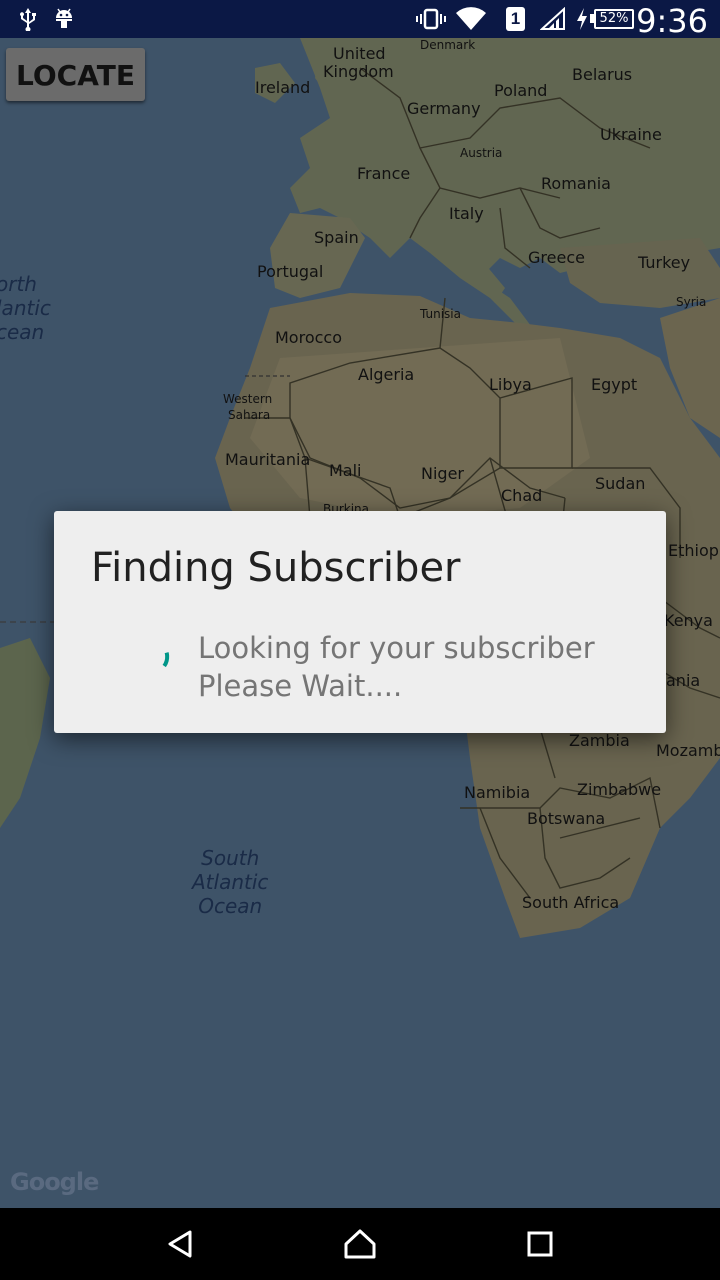 The image size is (720, 1280). I want to click on usb-icon, so click(28, 19).